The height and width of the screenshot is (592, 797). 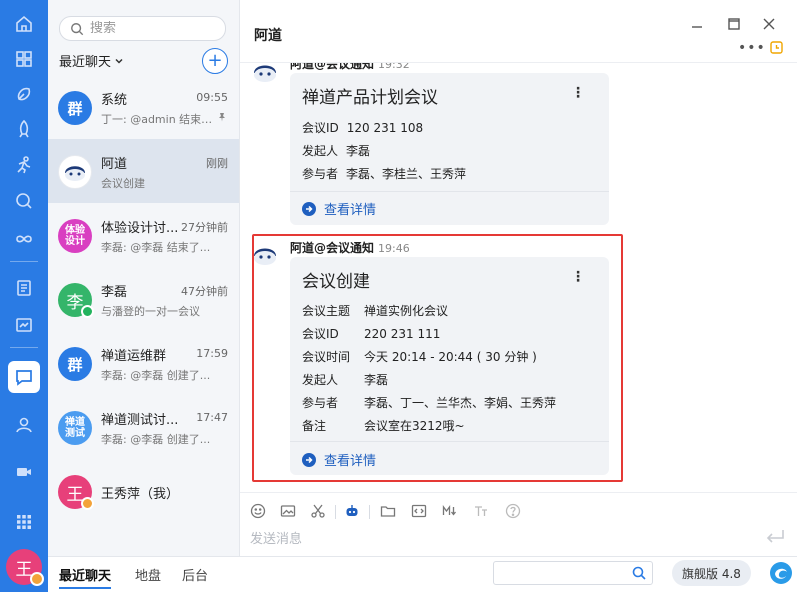 I want to click on bottom-bar: 最近聊天 地盘 后台 旗舰版 4.8, so click(x=422, y=574).